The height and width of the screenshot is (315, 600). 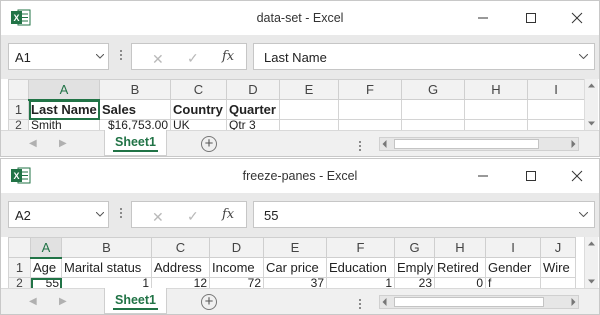 I want to click on scroll-left-icon, so click(x=384, y=302).